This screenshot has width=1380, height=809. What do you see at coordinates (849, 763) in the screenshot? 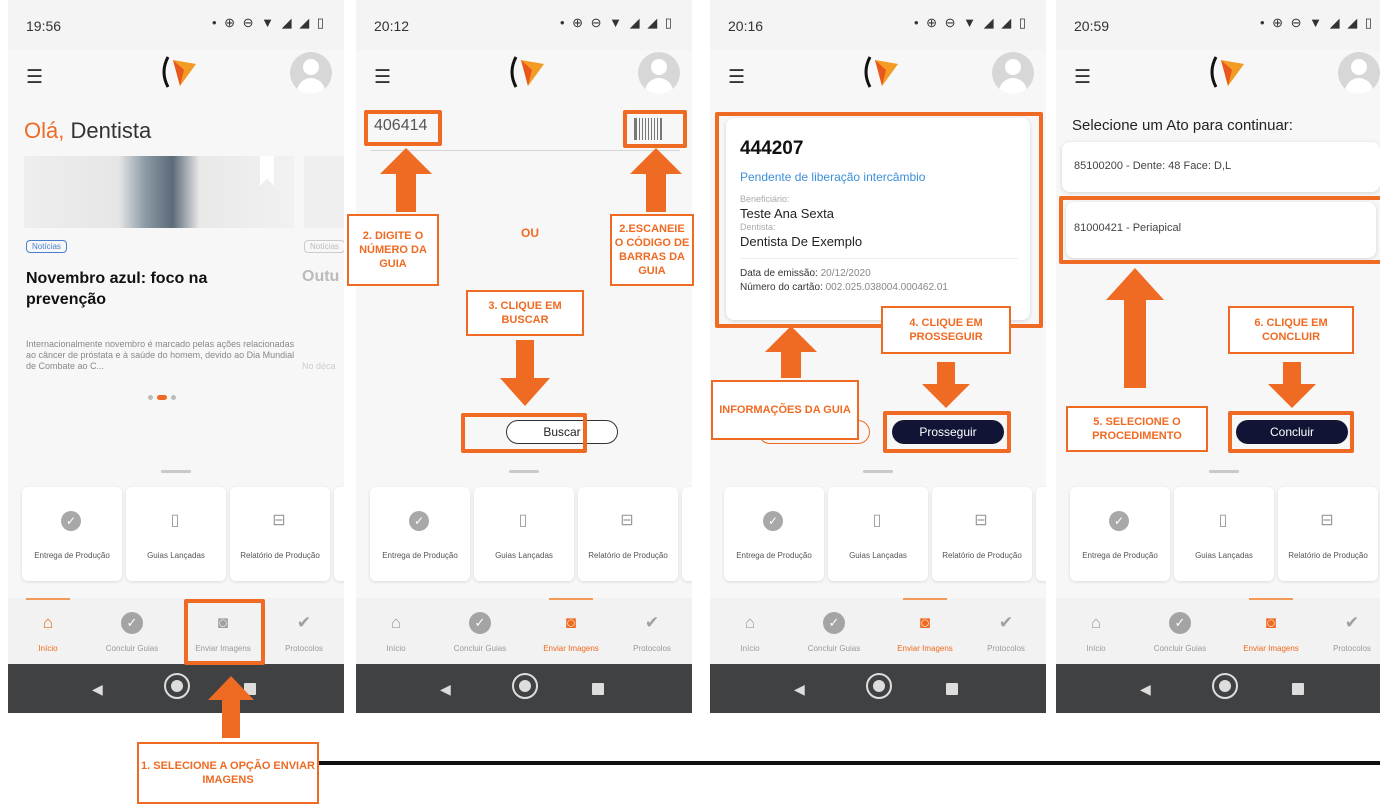
I see `divider-line` at bounding box center [849, 763].